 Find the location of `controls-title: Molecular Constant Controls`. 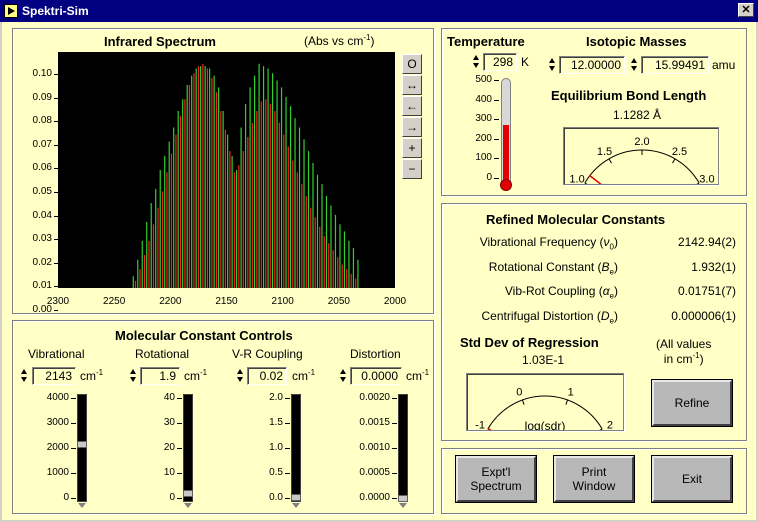

controls-title: Molecular Constant Controls is located at coordinates (204, 335).